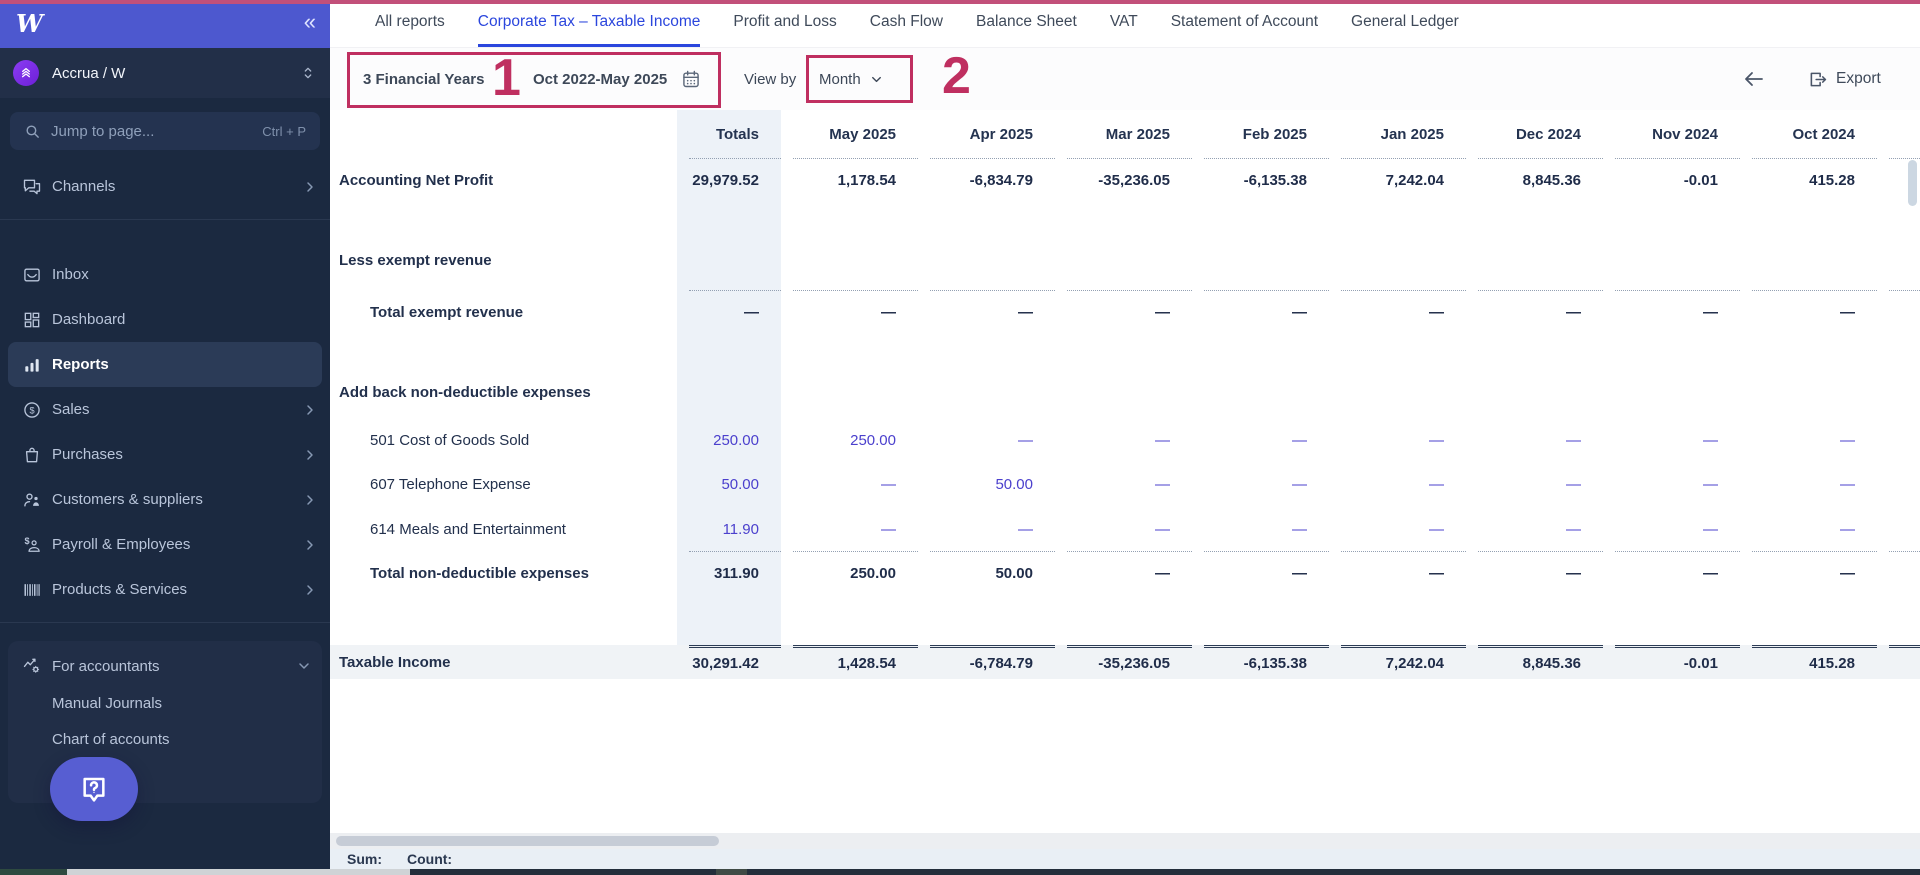 The image size is (1920, 875). I want to click on chevron-up-down-icon, so click(308, 73).